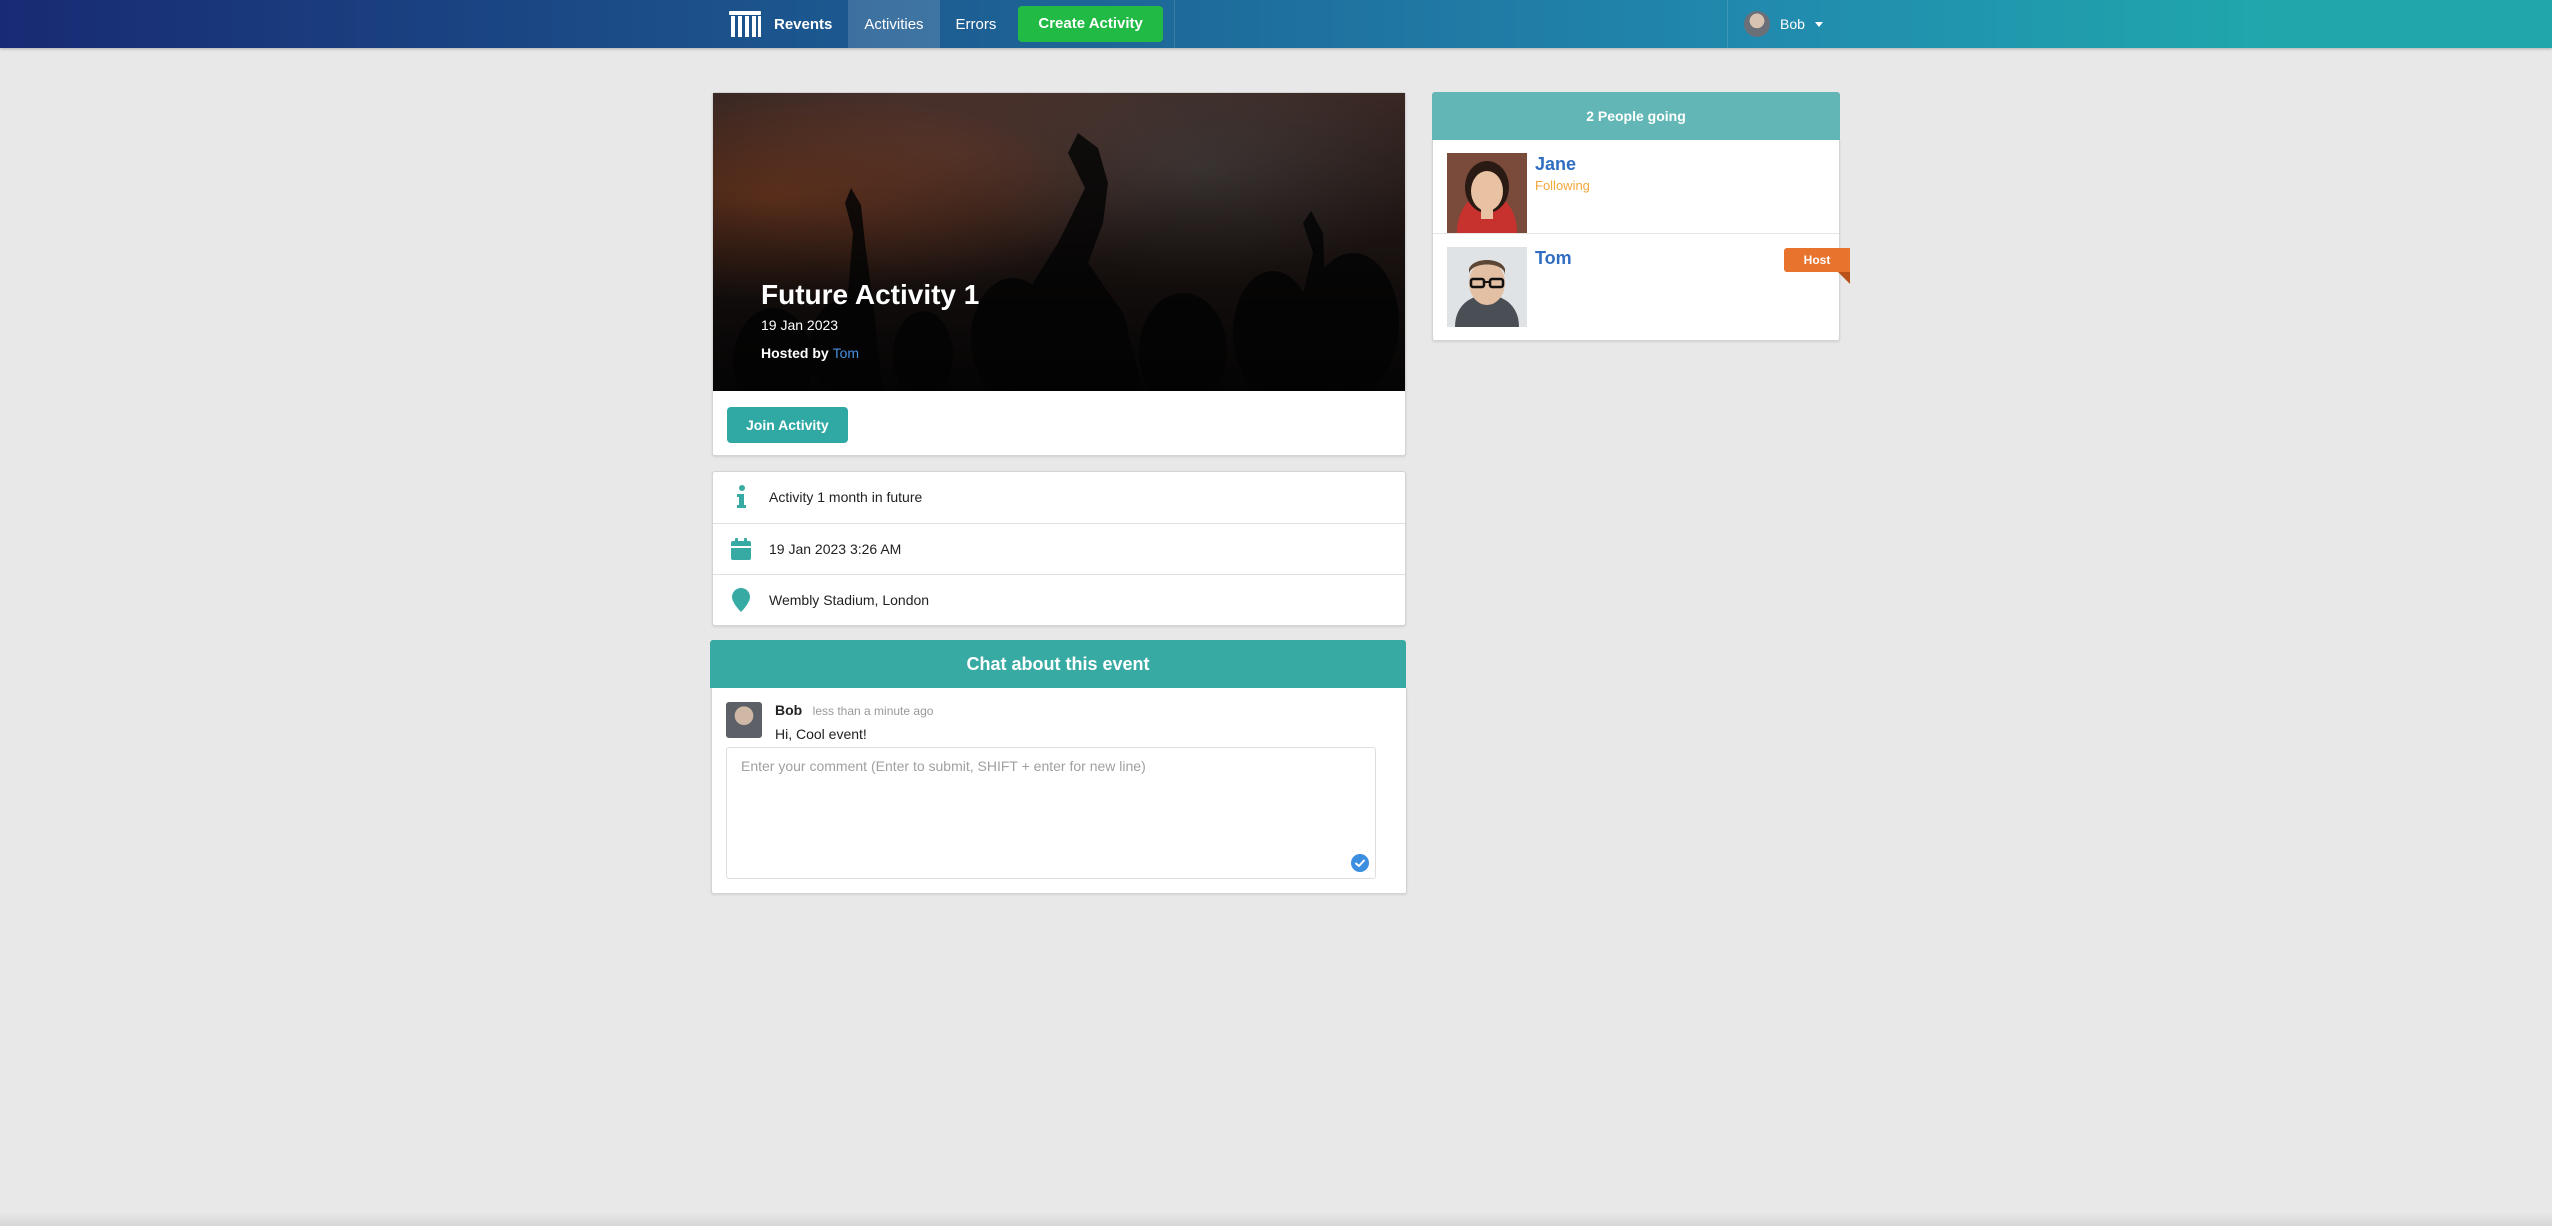  What do you see at coordinates (1058, 664) in the screenshot?
I see `chat-header: Chat about this event` at bounding box center [1058, 664].